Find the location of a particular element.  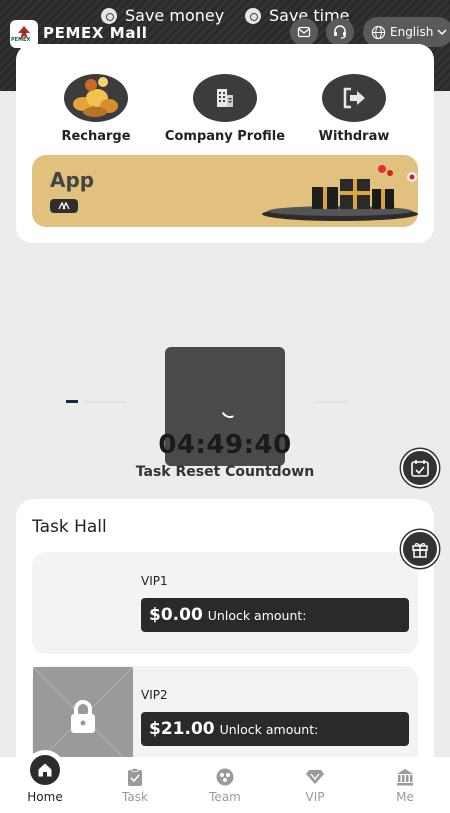

customer-service-button is located at coordinates (340, 32).